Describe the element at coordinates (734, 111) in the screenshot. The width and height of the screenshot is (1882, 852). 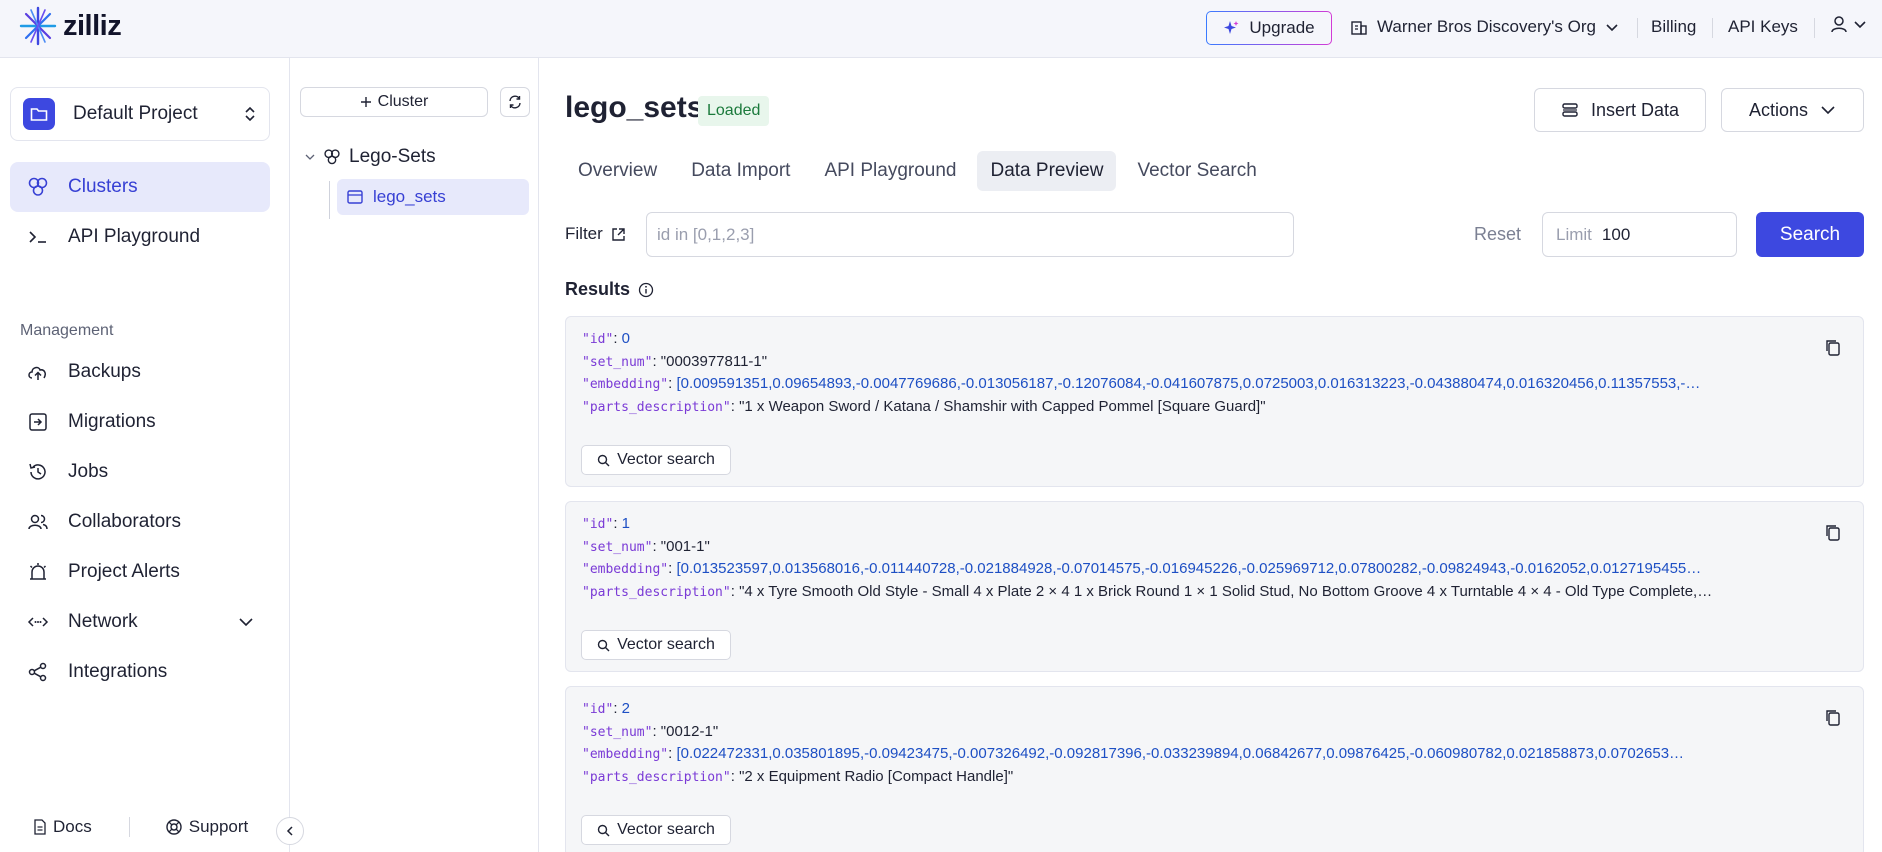
I see `status-badge: Loaded` at that location.